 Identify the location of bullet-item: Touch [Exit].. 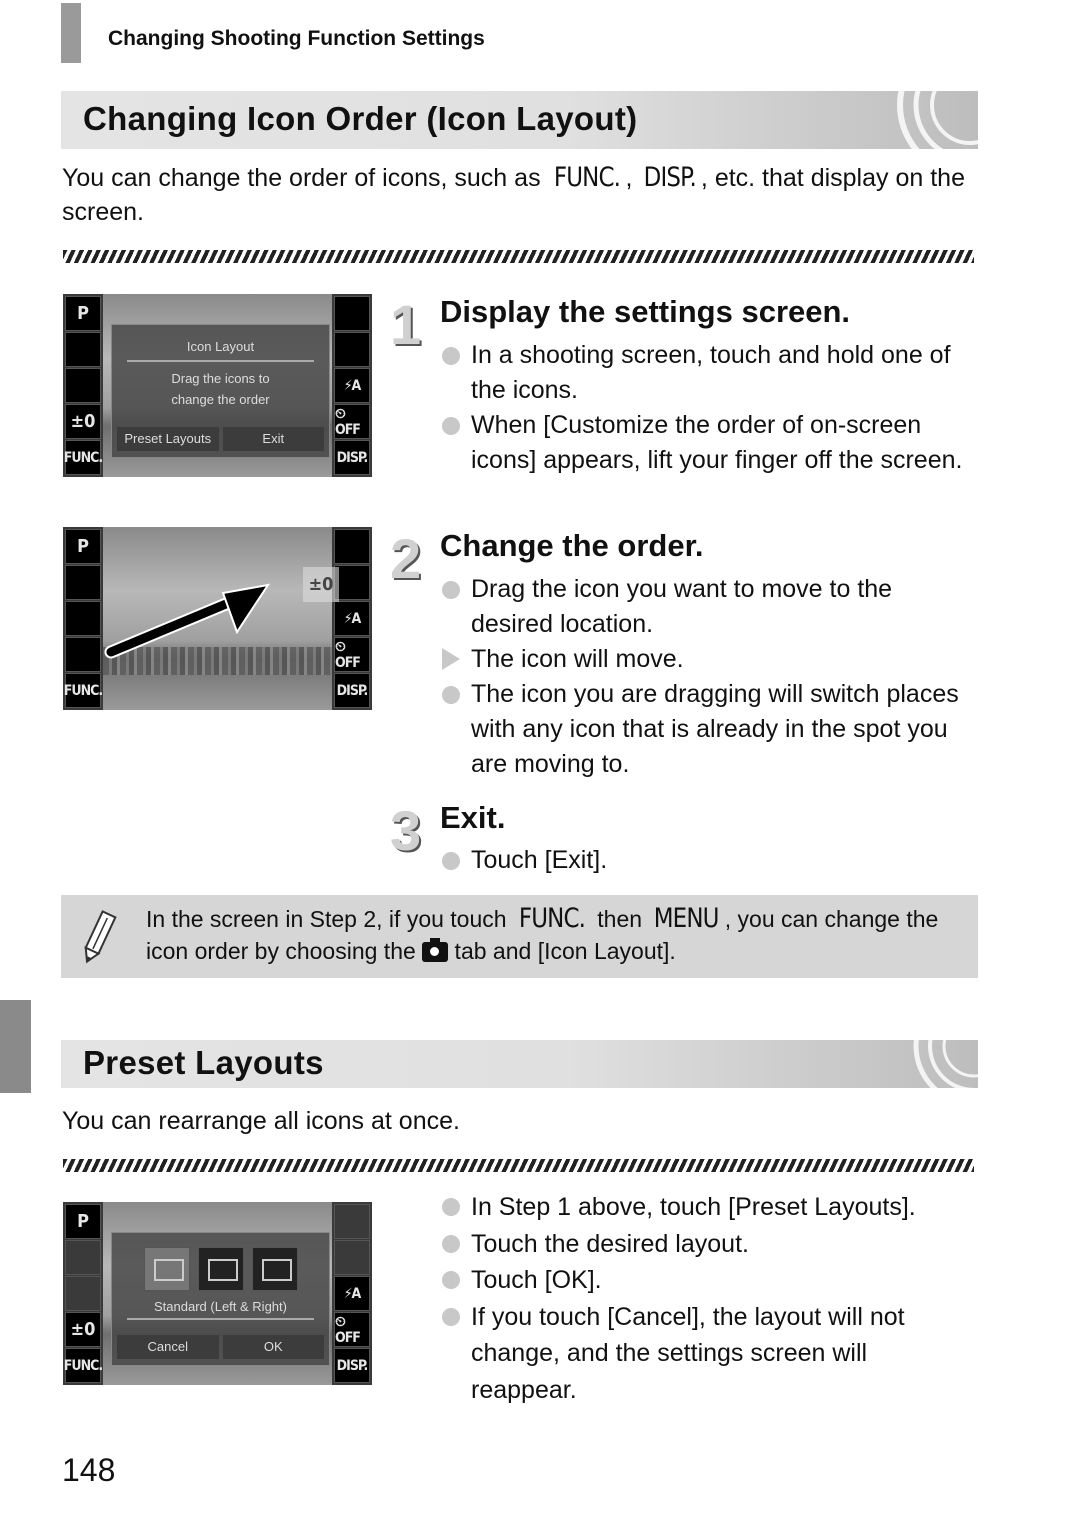
(705, 860).